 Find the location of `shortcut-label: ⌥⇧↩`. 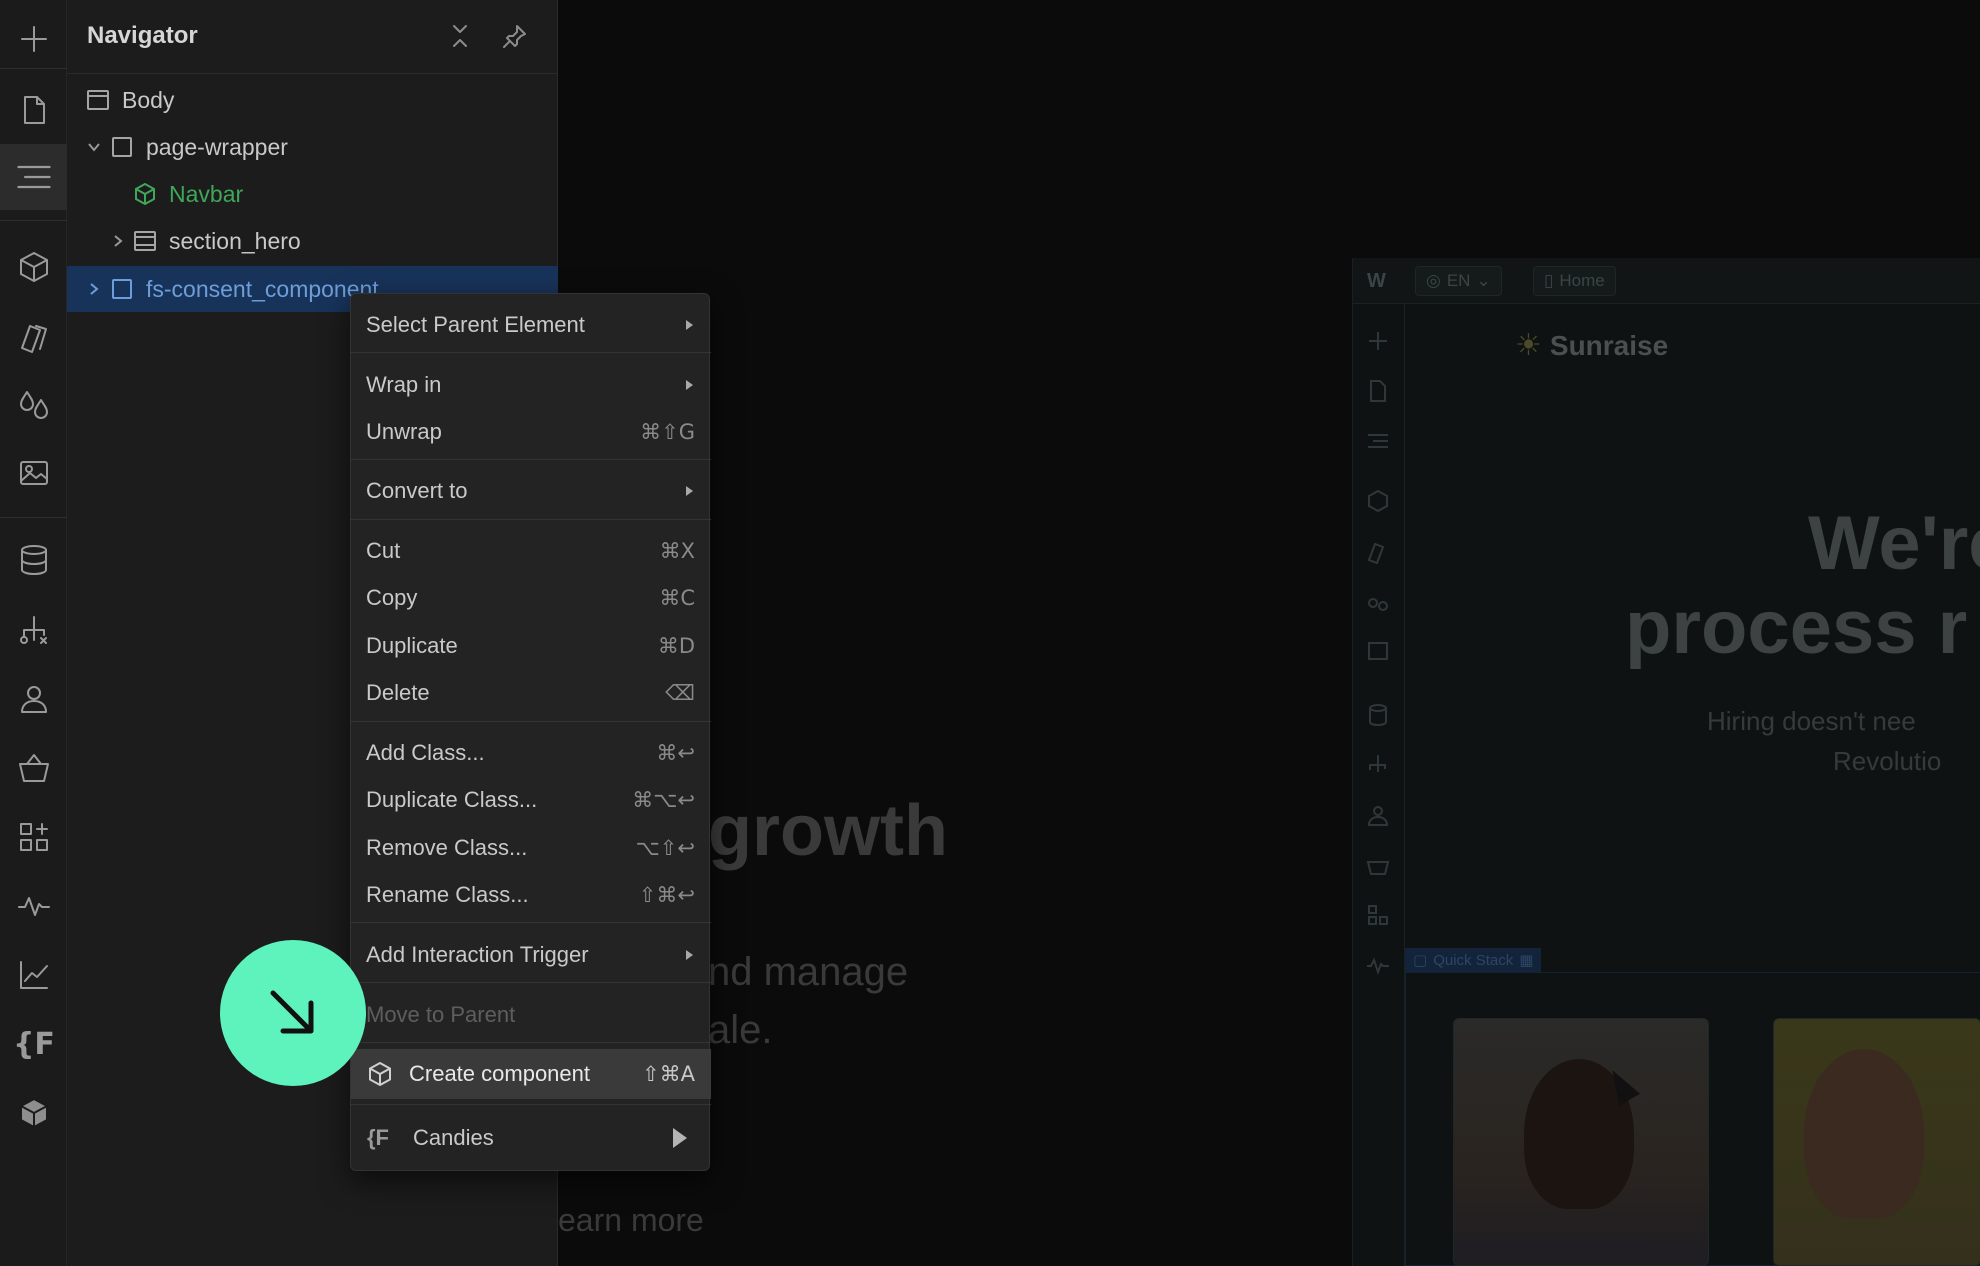

shortcut-label: ⌥⇧↩ is located at coordinates (665, 848).